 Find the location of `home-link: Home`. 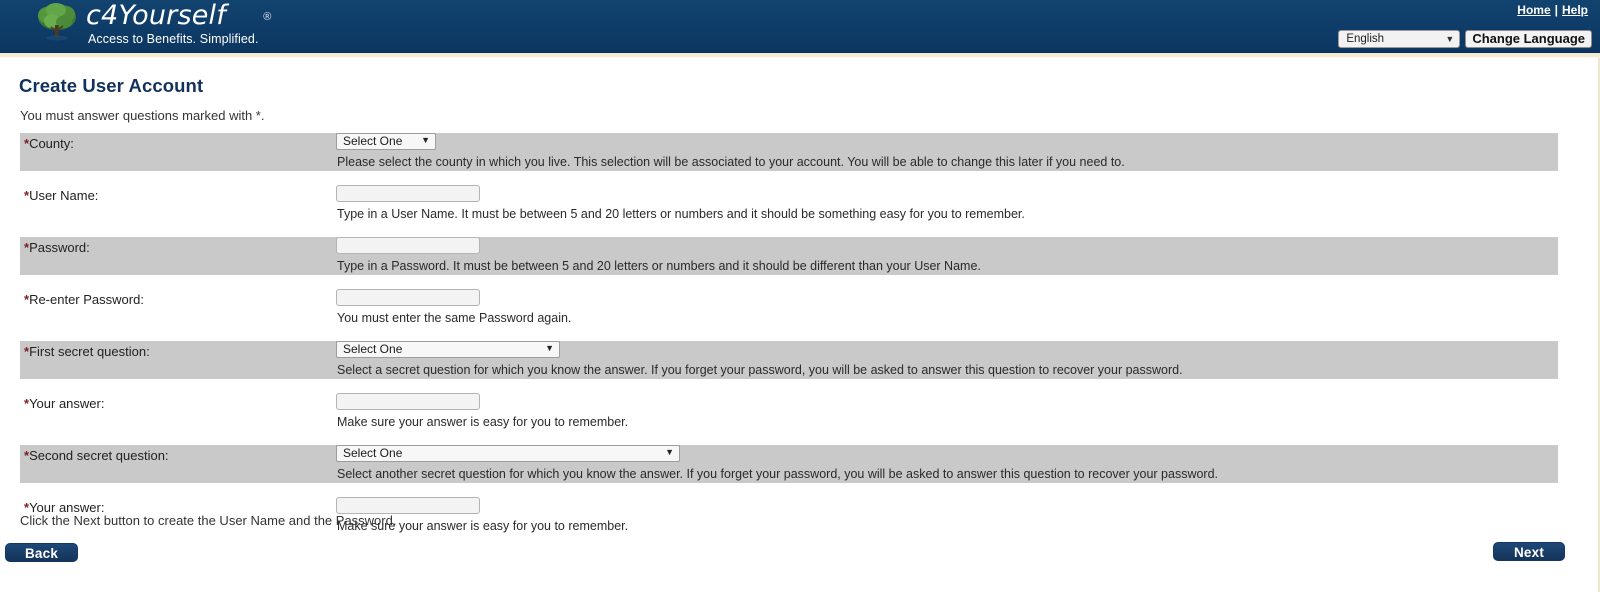

home-link: Home is located at coordinates (1533, 10).